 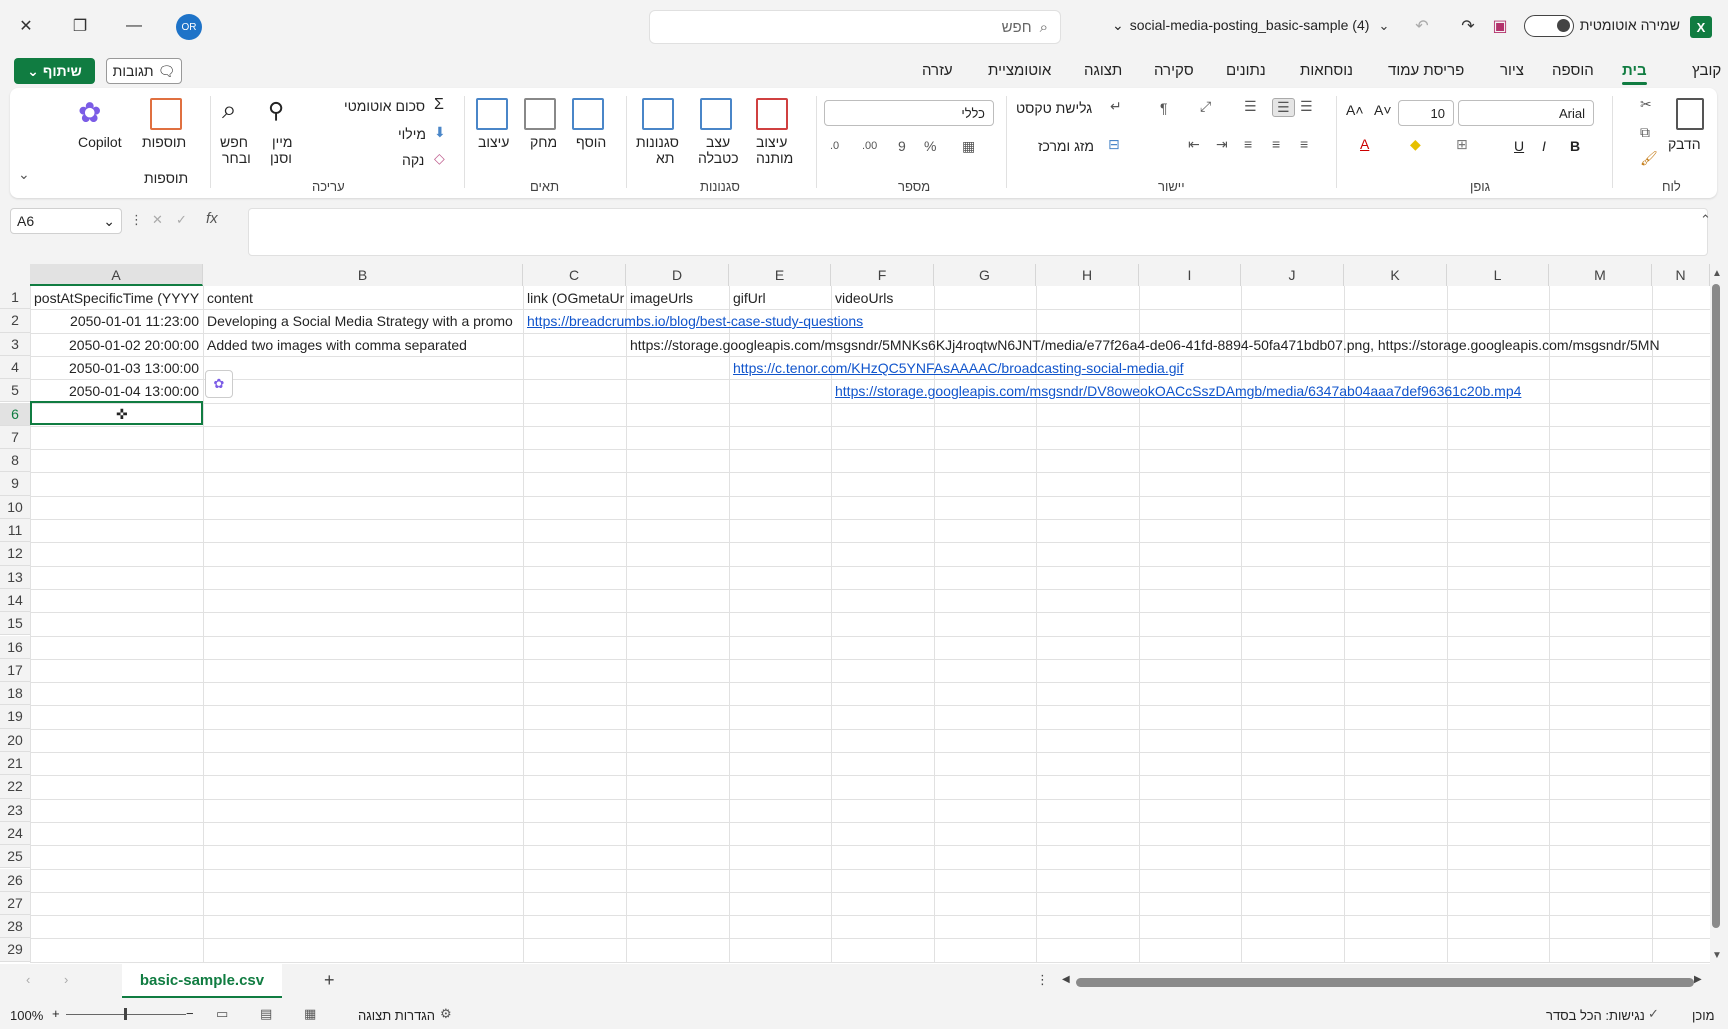 What do you see at coordinates (1395, 275) in the screenshot?
I see `column-header: K` at bounding box center [1395, 275].